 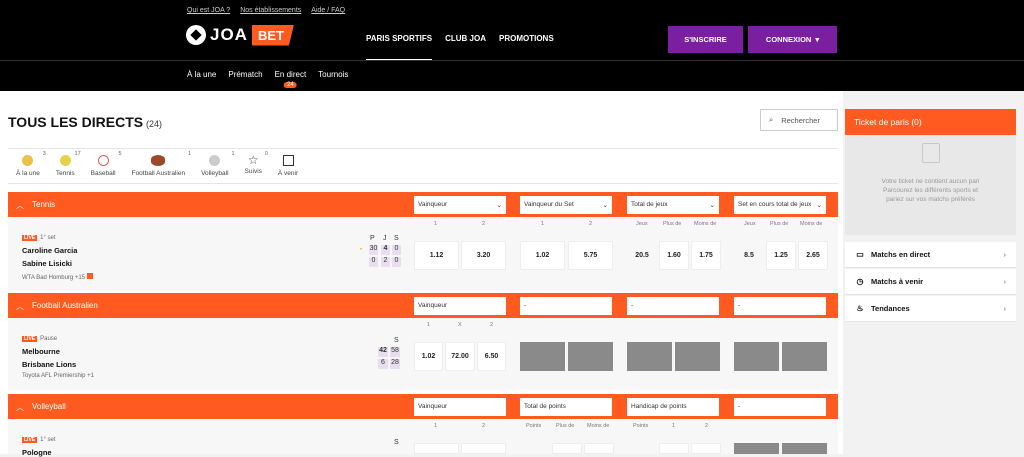 What do you see at coordinates (491, 356) in the screenshot?
I see `odd-button: 6.50` at bounding box center [491, 356].